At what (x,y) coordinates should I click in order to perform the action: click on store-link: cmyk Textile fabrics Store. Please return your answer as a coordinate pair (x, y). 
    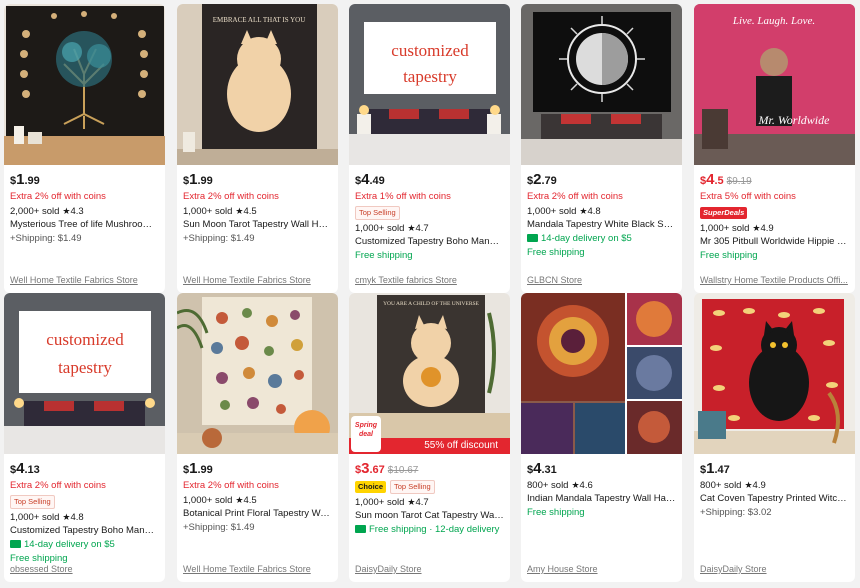
    Looking at the image, I should click on (406, 280).